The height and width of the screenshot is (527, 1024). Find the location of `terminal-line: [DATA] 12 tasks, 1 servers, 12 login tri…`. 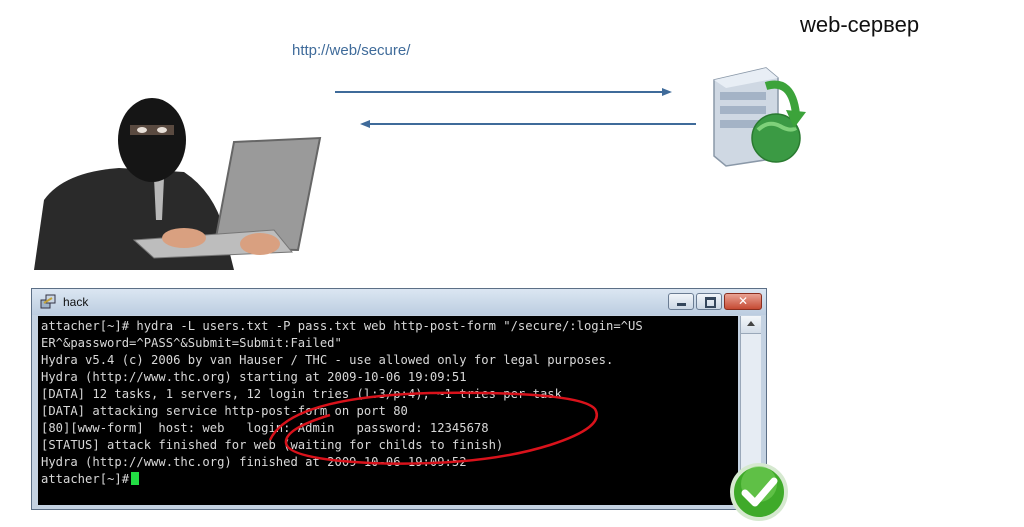

terminal-line: [DATA] 12 tasks, 1 servers, 12 login tri… is located at coordinates (301, 394).